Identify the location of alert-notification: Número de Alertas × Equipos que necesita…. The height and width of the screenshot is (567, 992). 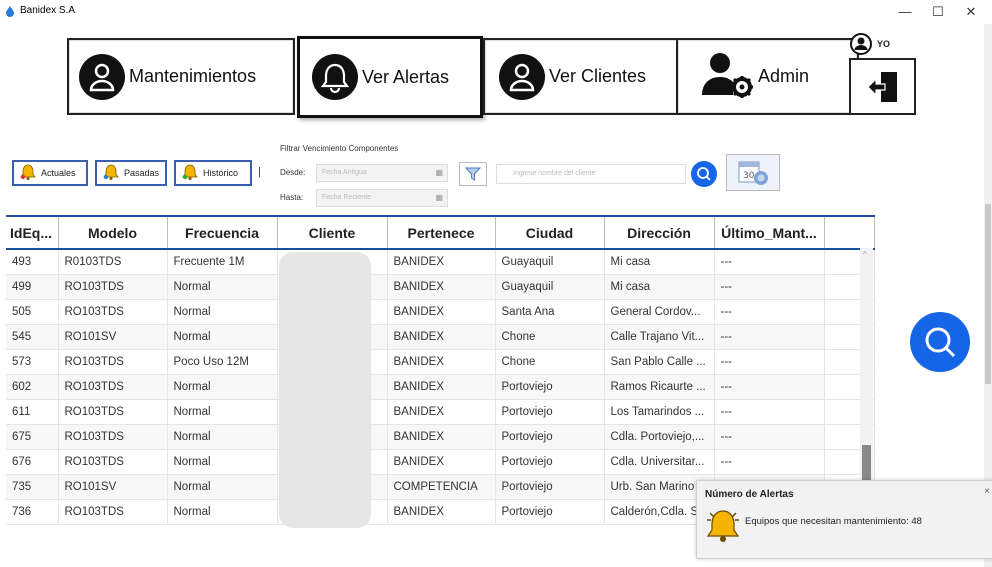
(844, 519).